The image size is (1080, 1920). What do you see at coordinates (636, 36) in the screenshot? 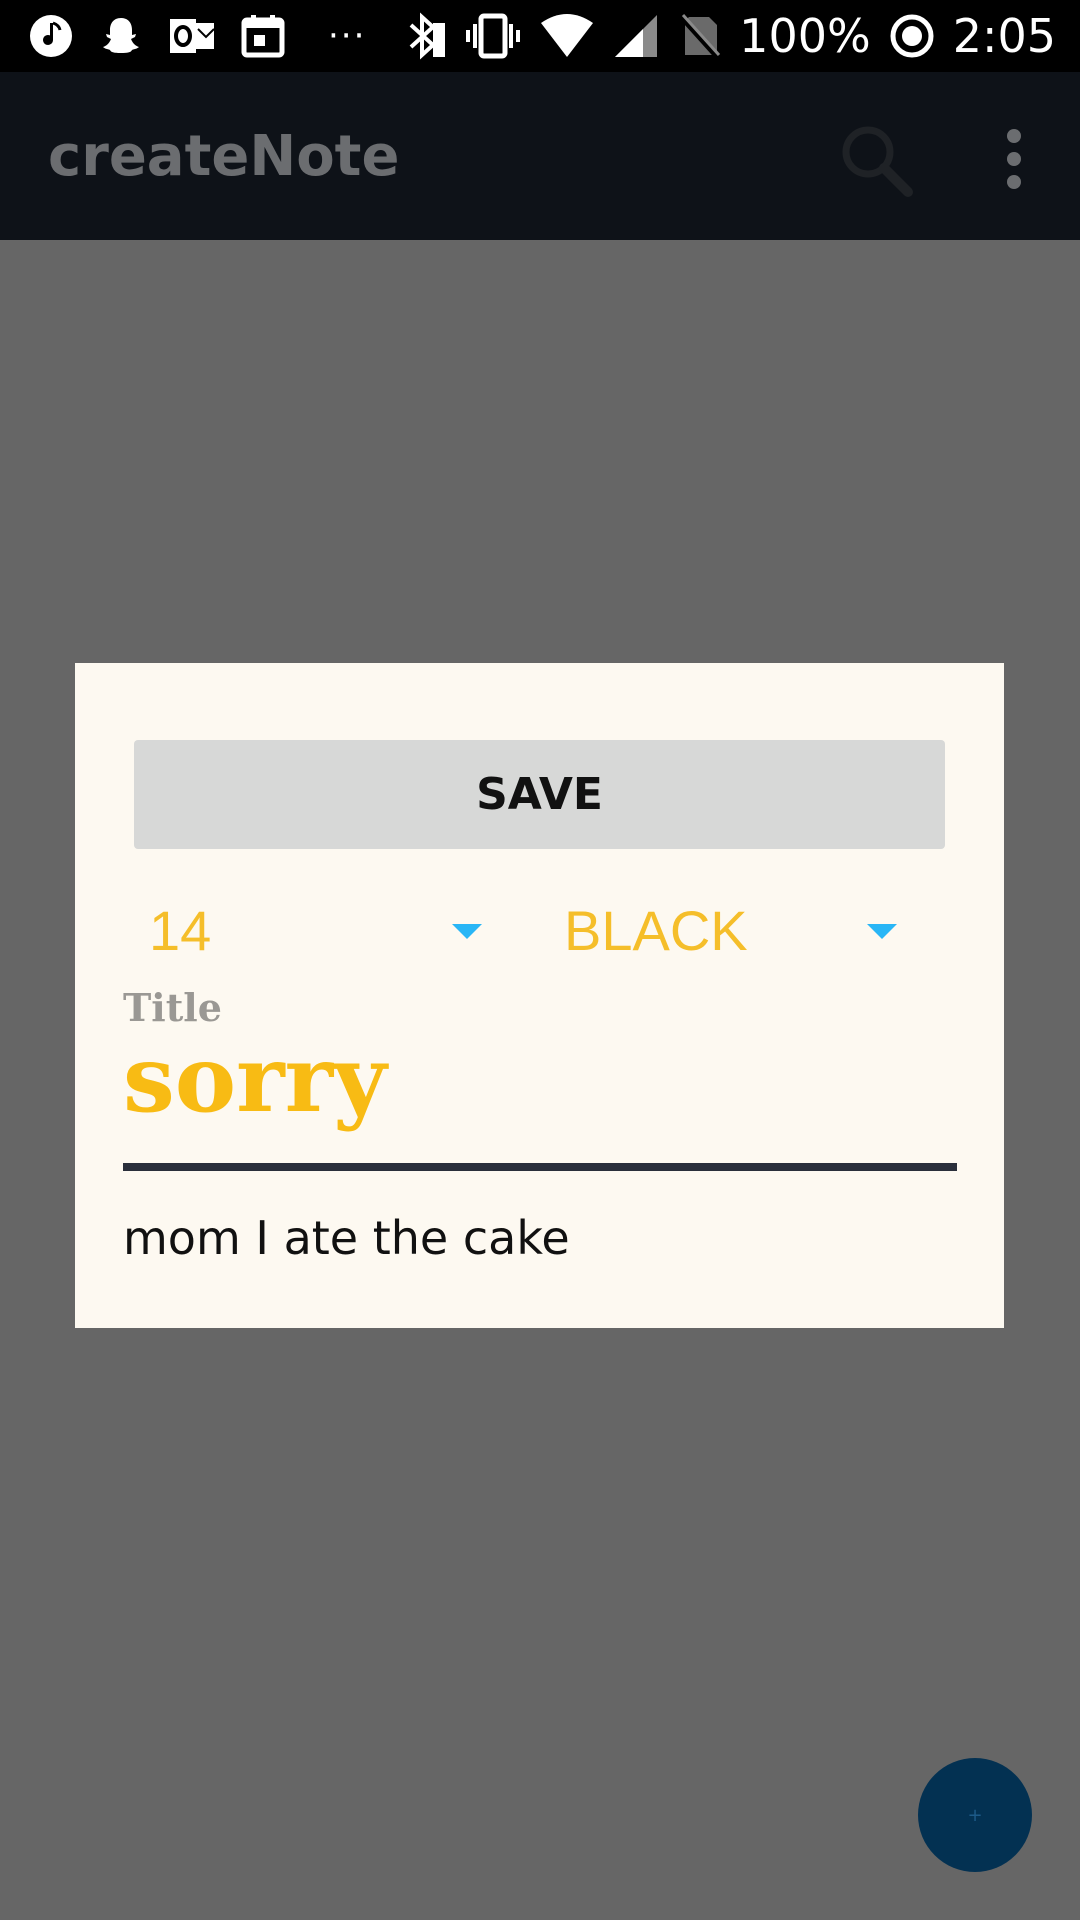
I see `signal-icon` at bounding box center [636, 36].